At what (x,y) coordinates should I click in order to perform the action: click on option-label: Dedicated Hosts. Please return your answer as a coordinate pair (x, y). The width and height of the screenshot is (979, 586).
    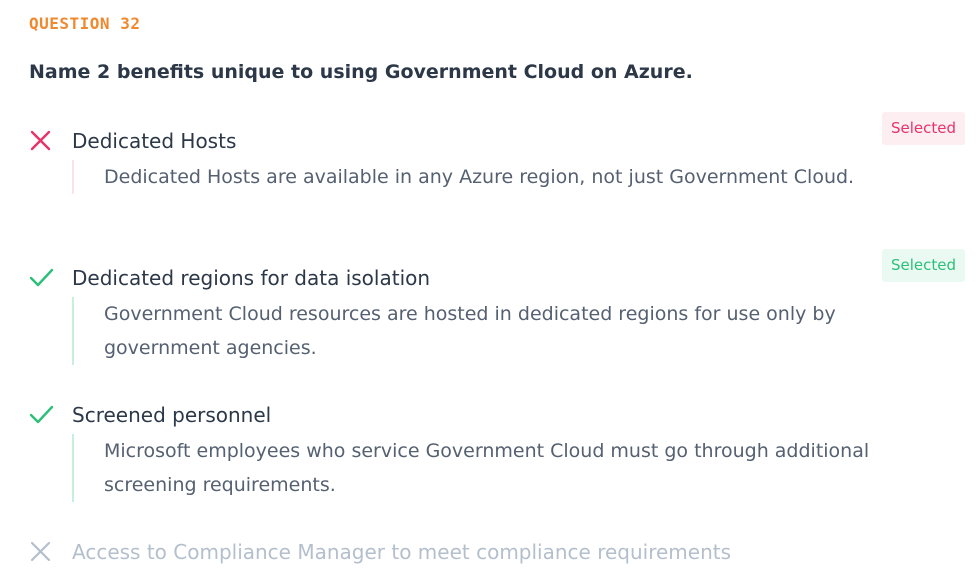
    Looking at the image, I should click on (154, 141).